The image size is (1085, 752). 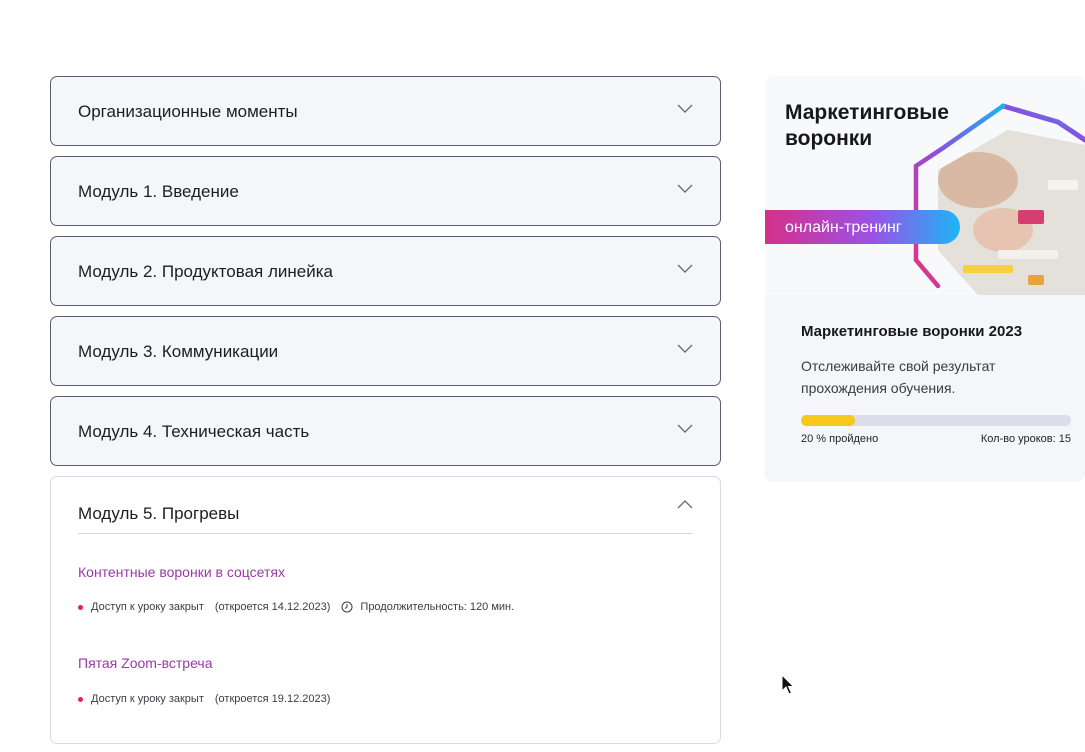 I want to click on banner-badge-label: онлайн-тренинг, so click(x=843, y=227).